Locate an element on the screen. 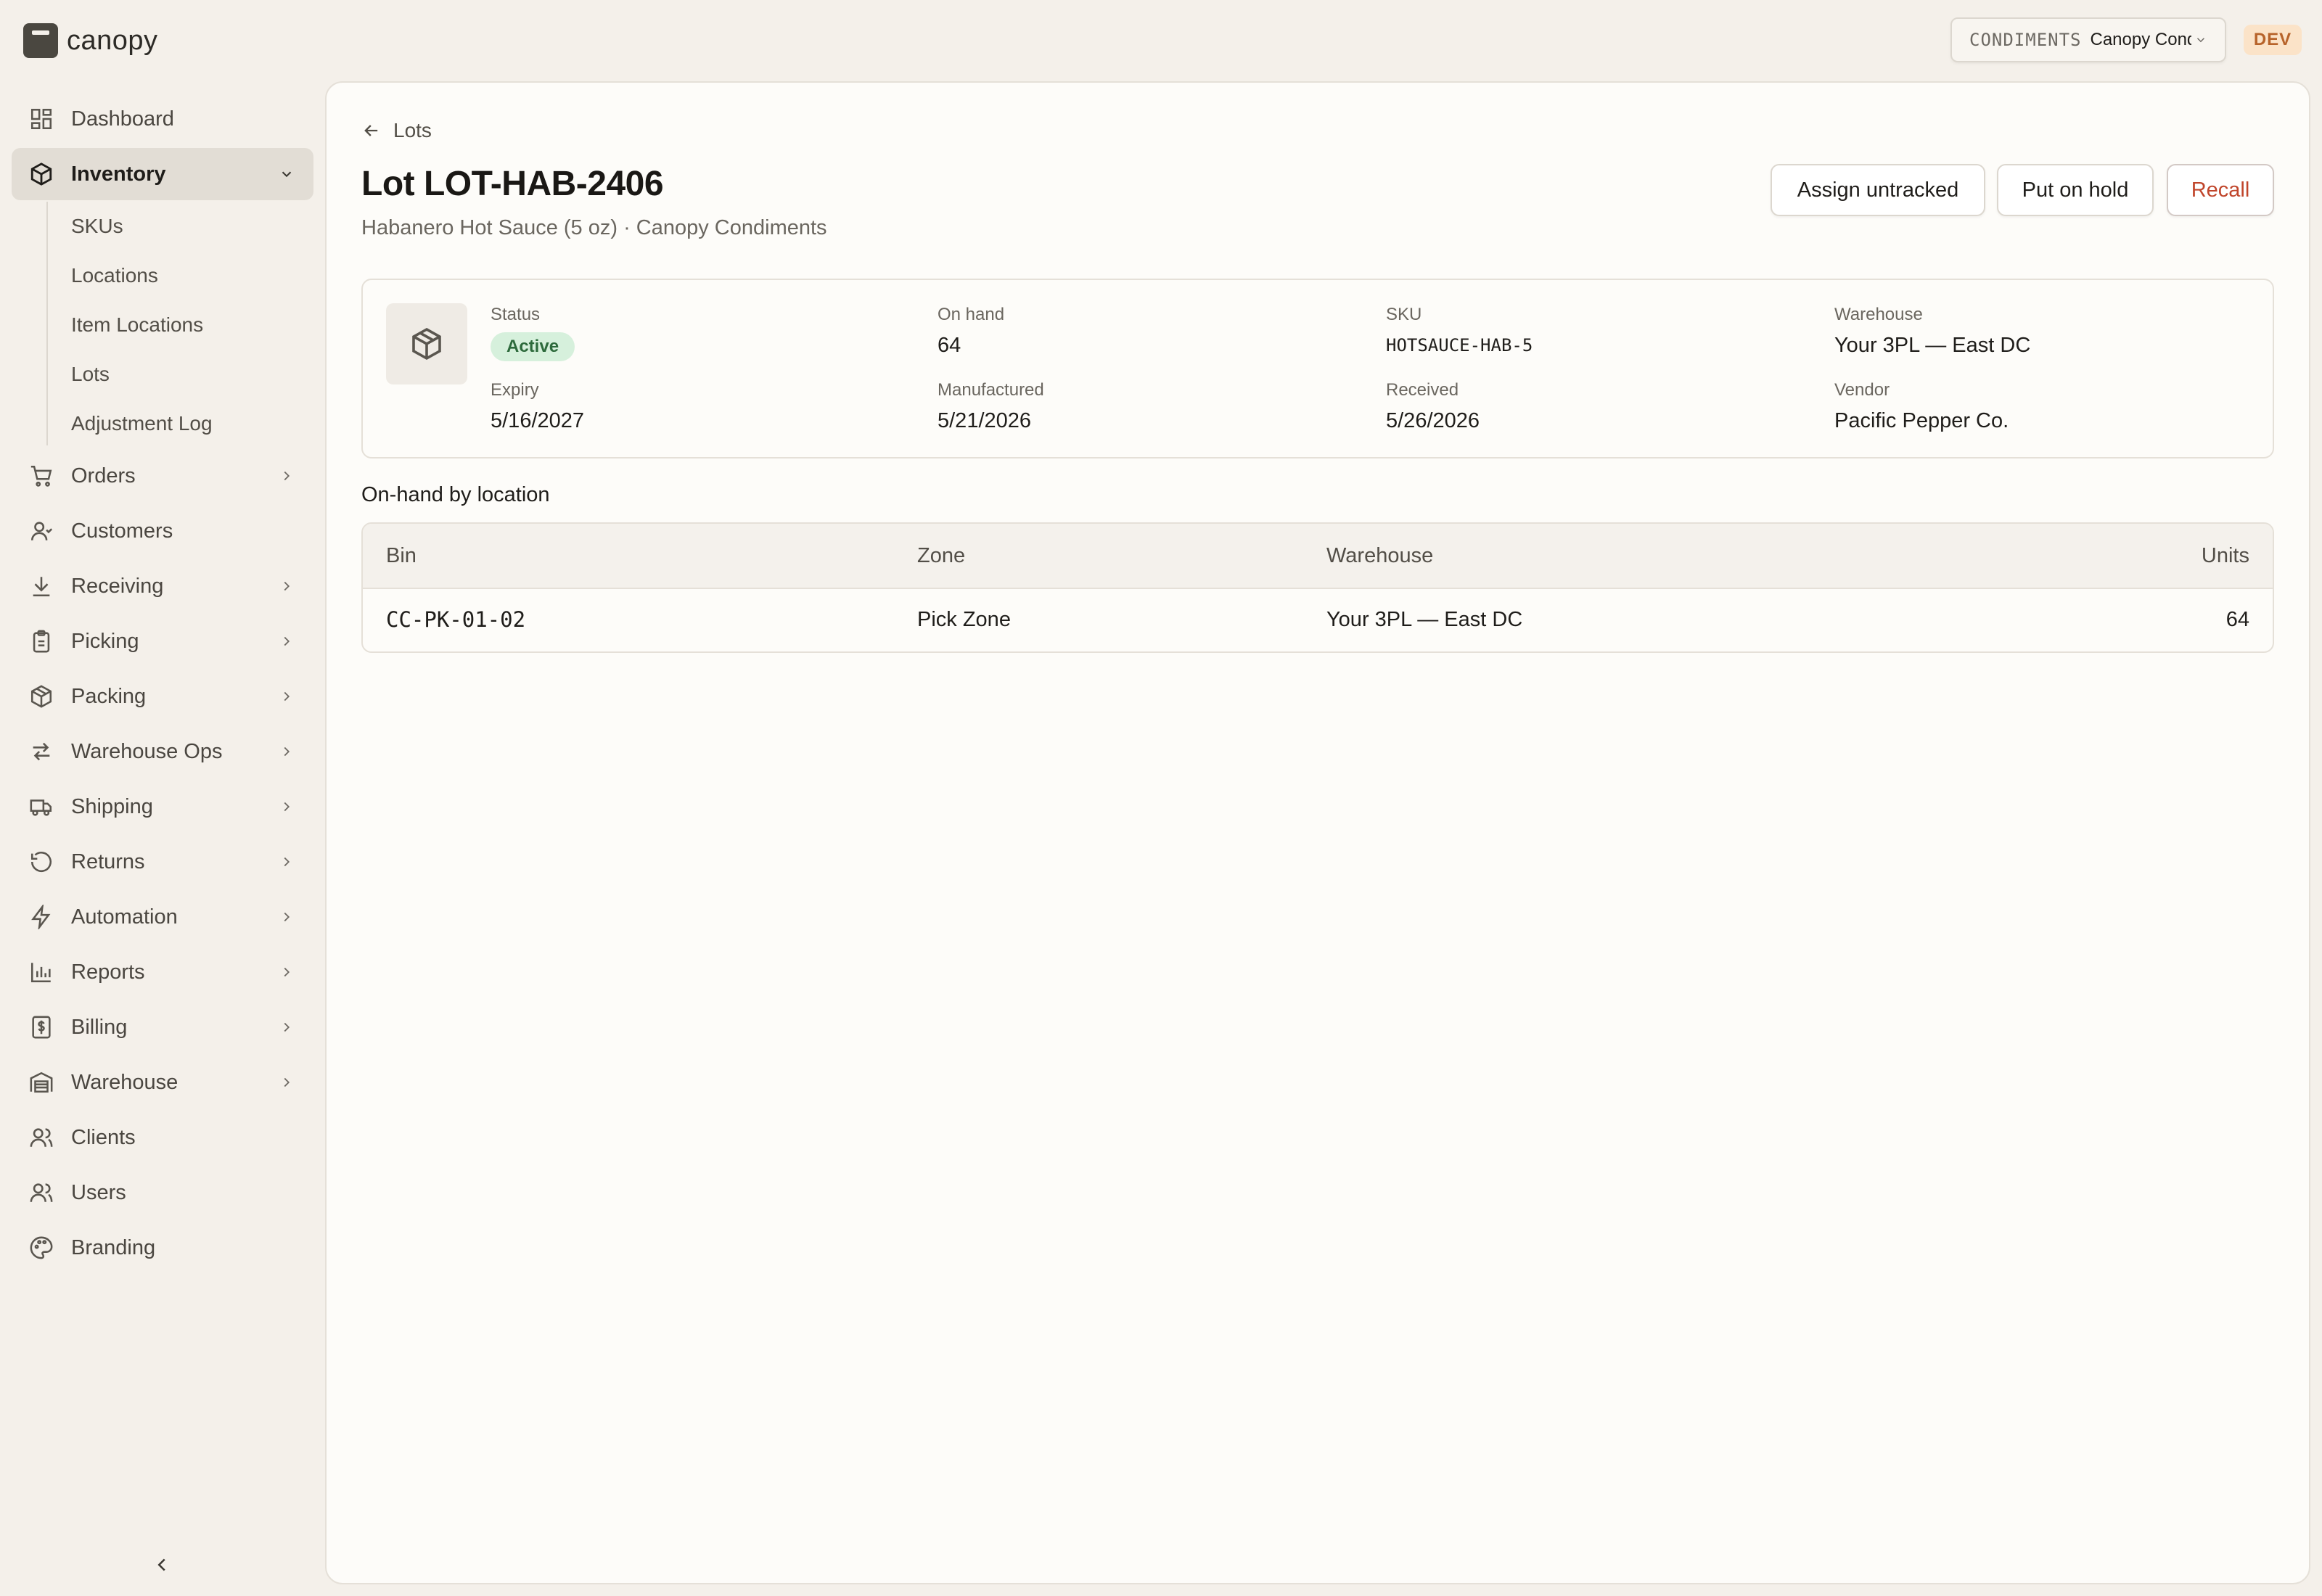 The image size is (2322, 1596). expiry-label: Expiry is located at coordinates (515, 390).